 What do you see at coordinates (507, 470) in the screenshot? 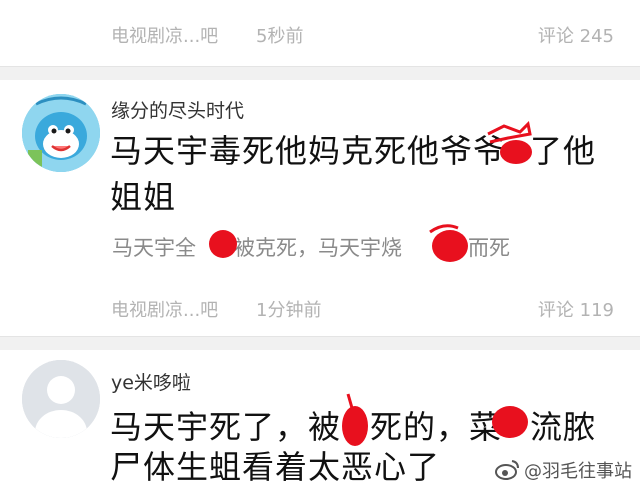
I see `weibo-logo-icon` at bounding box center [507, 470].